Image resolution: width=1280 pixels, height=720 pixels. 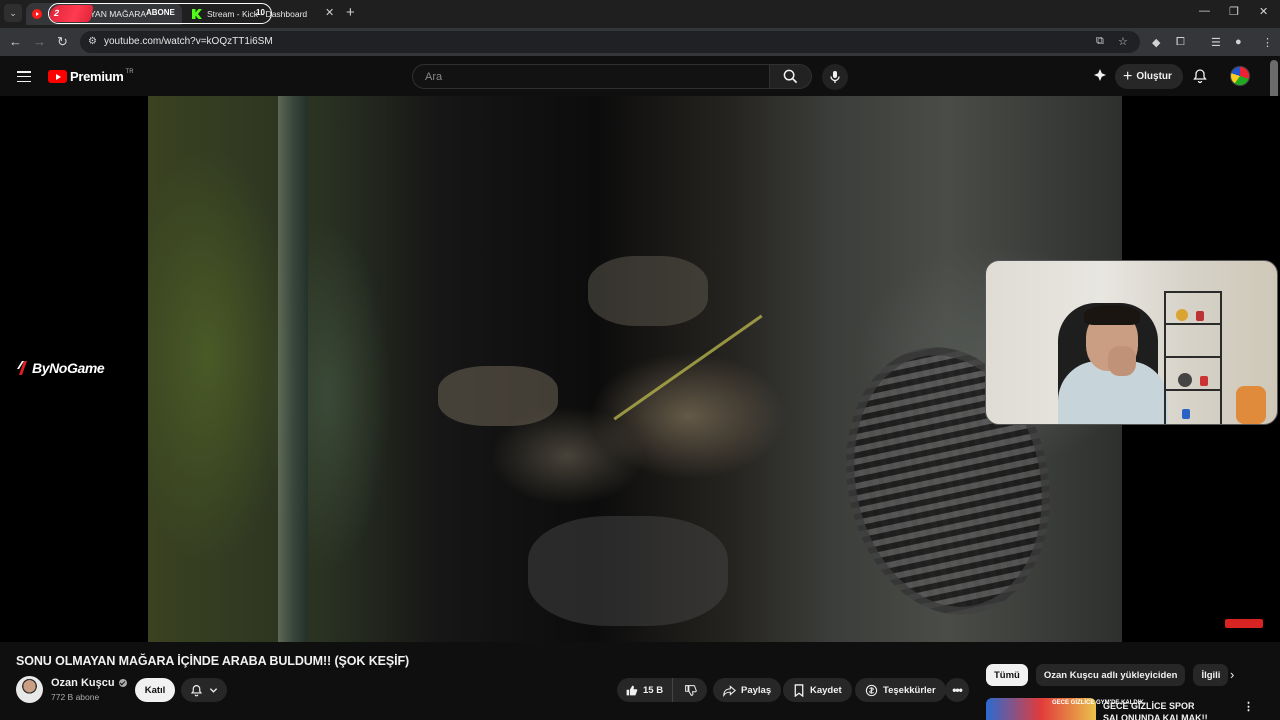 I want to click on address-bar: ⚙ youtube.com/watch?v=kOQzTT1i6SM ⧉ ☆, so click(x=610, y=42).